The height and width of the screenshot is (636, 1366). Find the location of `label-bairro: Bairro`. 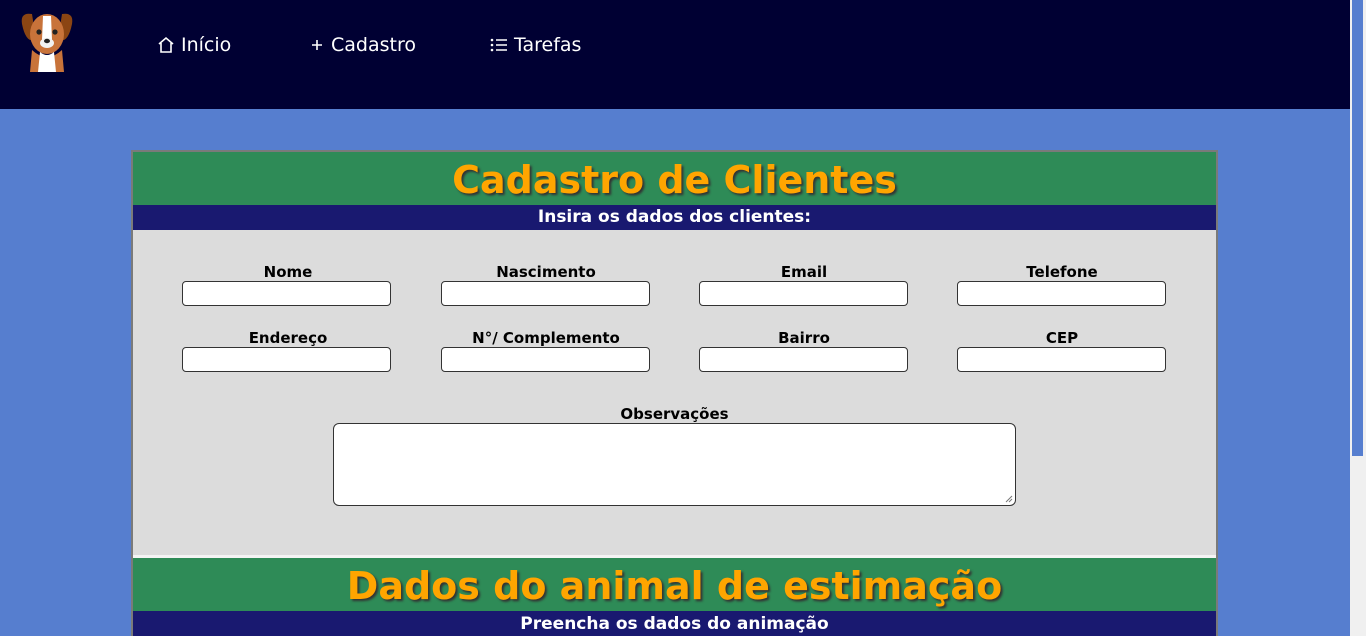

label-bairro: Bairro is located at coordinates (804, 338).